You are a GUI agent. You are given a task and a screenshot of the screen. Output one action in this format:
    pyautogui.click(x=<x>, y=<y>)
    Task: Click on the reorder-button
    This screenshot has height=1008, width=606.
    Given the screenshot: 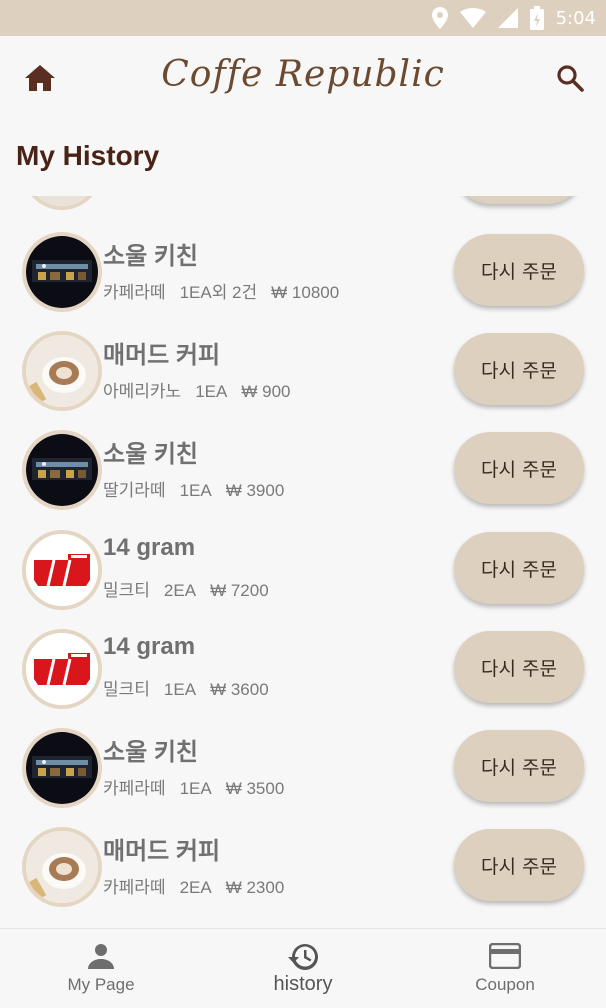 What is the action you would take?
    pyautogui.click(x=519, y=200)
    